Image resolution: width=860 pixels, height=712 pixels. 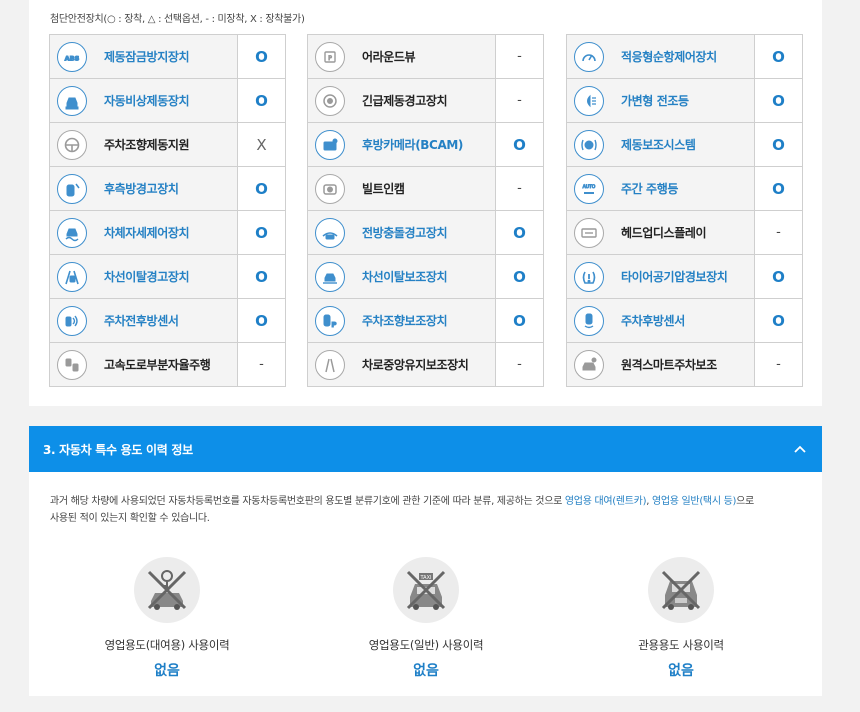 I want to click on device-status: X, so click(x=261, y=144).